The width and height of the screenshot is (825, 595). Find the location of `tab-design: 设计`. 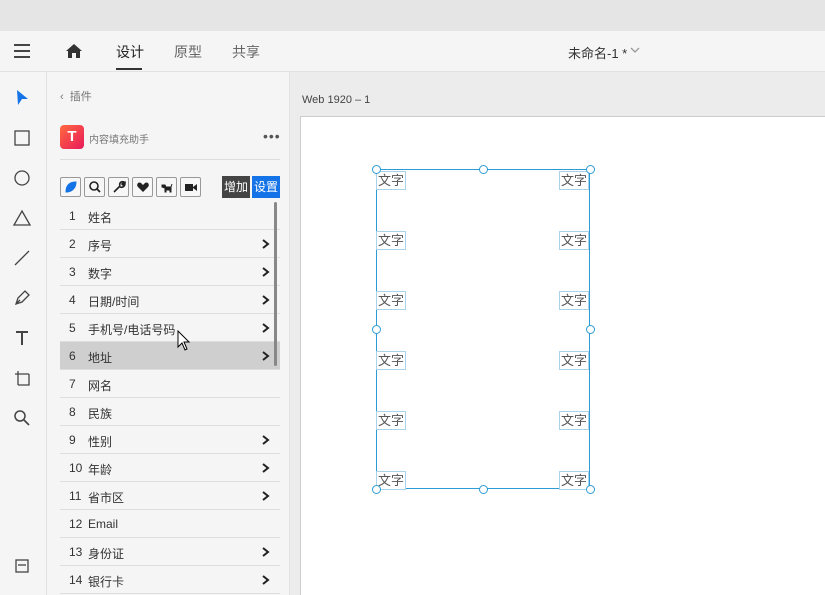

tab-design: 设计 is located at coordinates (130, 52).